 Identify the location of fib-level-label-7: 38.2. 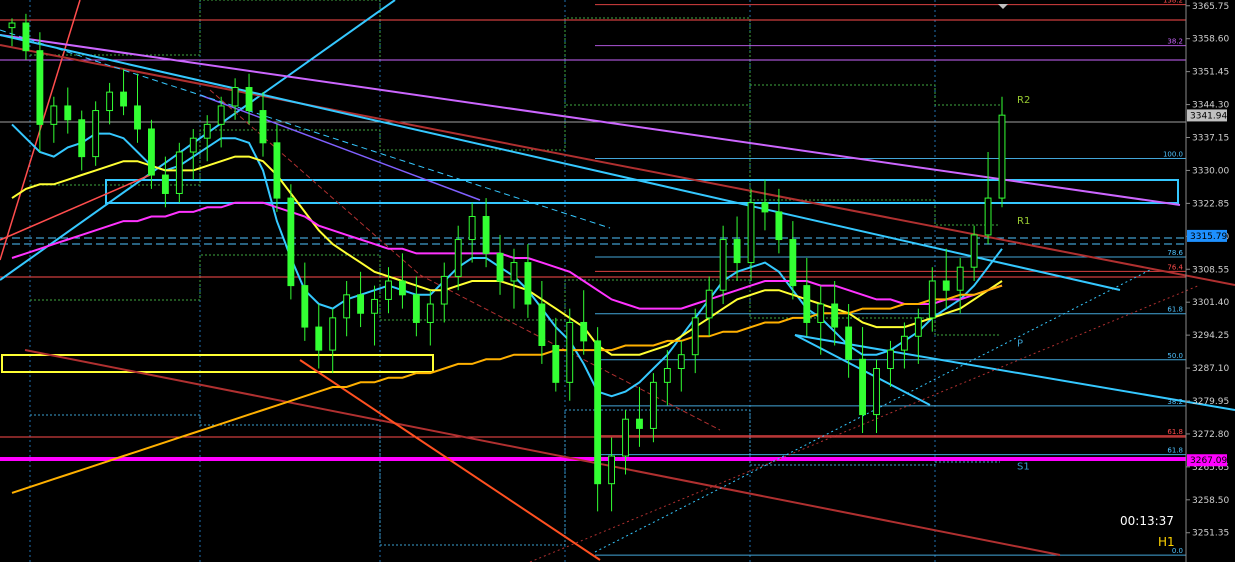
(1175, 402).